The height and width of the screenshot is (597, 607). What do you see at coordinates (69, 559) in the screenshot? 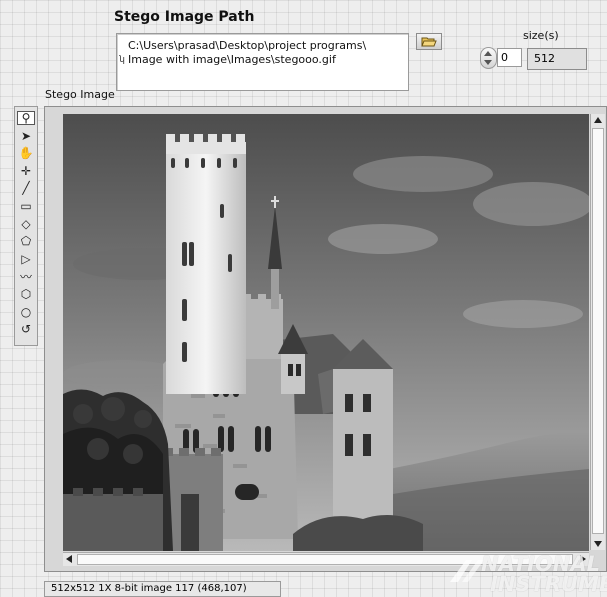
I see `scroll-left-icon` at bounding box center [69, 559].